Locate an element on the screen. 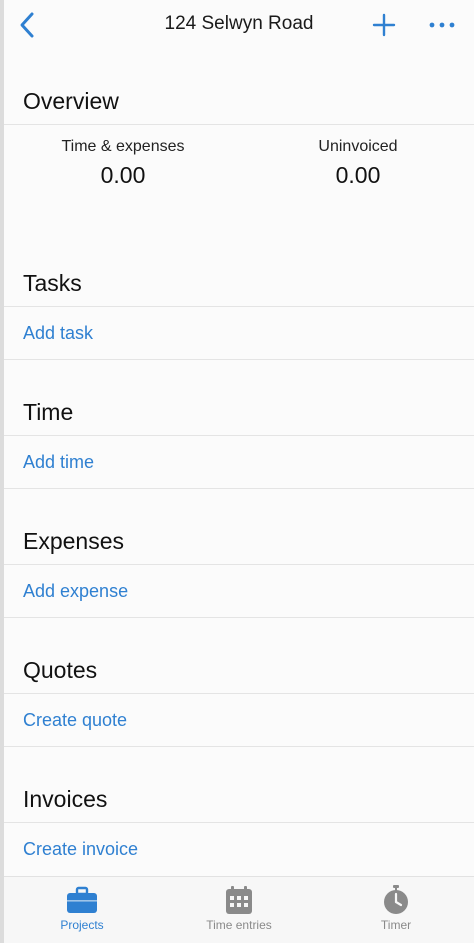  expenses-heading: Expenses is located at coordinates (74, 541).